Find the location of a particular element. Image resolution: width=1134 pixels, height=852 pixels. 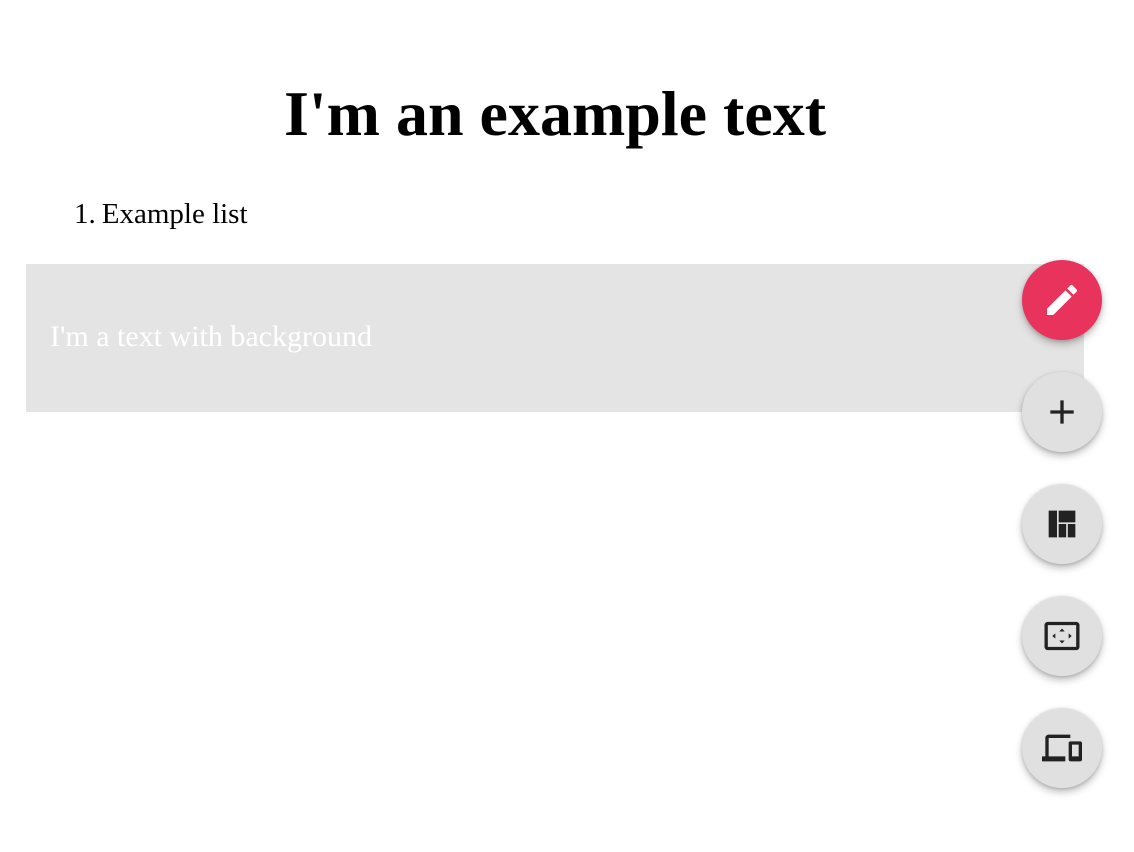

devices-fab-button is located at coordinates (1062, 748).